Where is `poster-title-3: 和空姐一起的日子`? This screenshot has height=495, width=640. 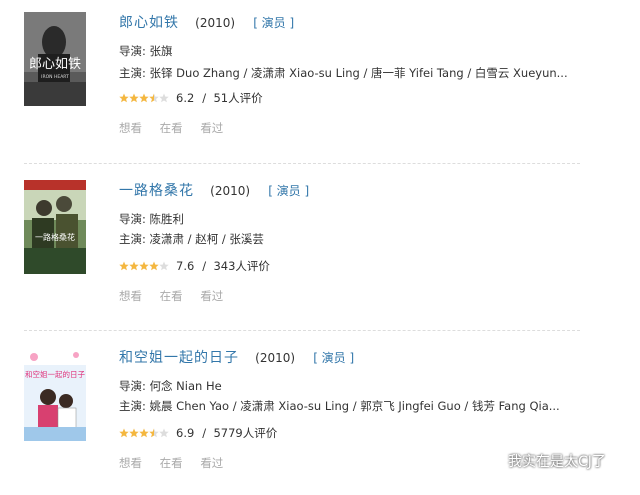 poster-title-3: 和空姐一起的日子 is located at coordinates (55, 374).